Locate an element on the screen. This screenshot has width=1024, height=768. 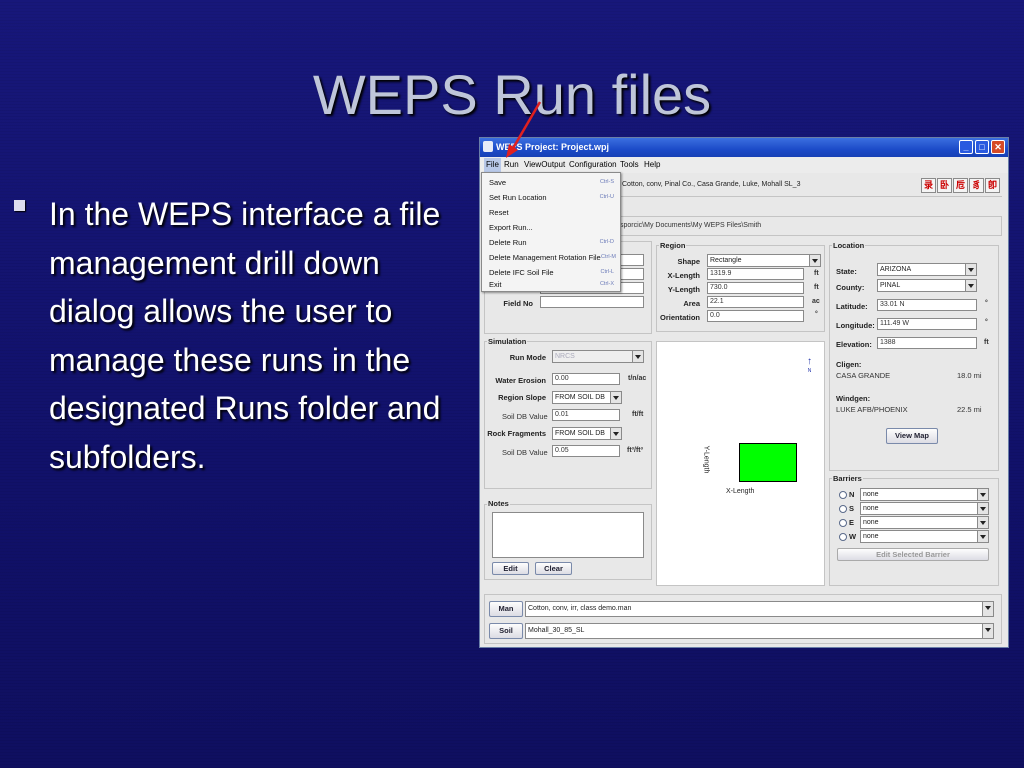
close-icon: ✕ is located at coordinates (998, 147).